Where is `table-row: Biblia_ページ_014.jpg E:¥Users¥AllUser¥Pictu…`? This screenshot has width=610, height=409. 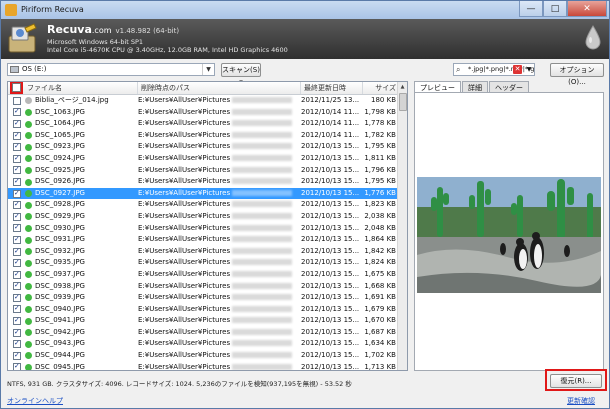 table-row: Biblia_ページ_014.jpg E:¥Users¥AllUser¥Pictu… is located at coordinates (204, 101).